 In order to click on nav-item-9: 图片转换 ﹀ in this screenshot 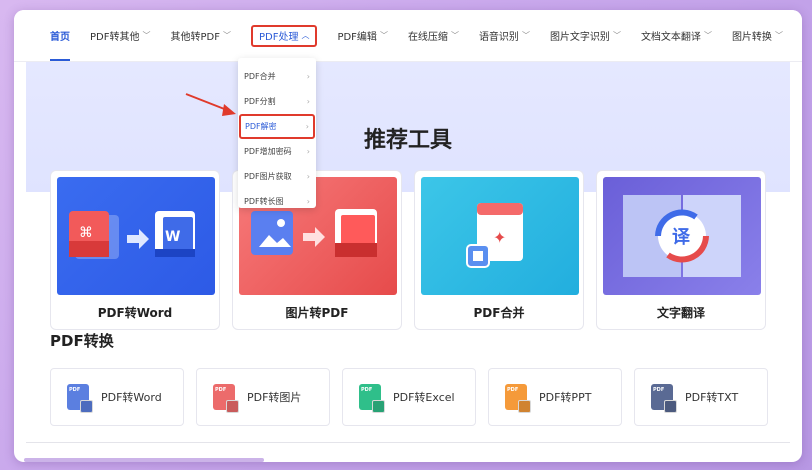, I will do `click(757, 35)`.